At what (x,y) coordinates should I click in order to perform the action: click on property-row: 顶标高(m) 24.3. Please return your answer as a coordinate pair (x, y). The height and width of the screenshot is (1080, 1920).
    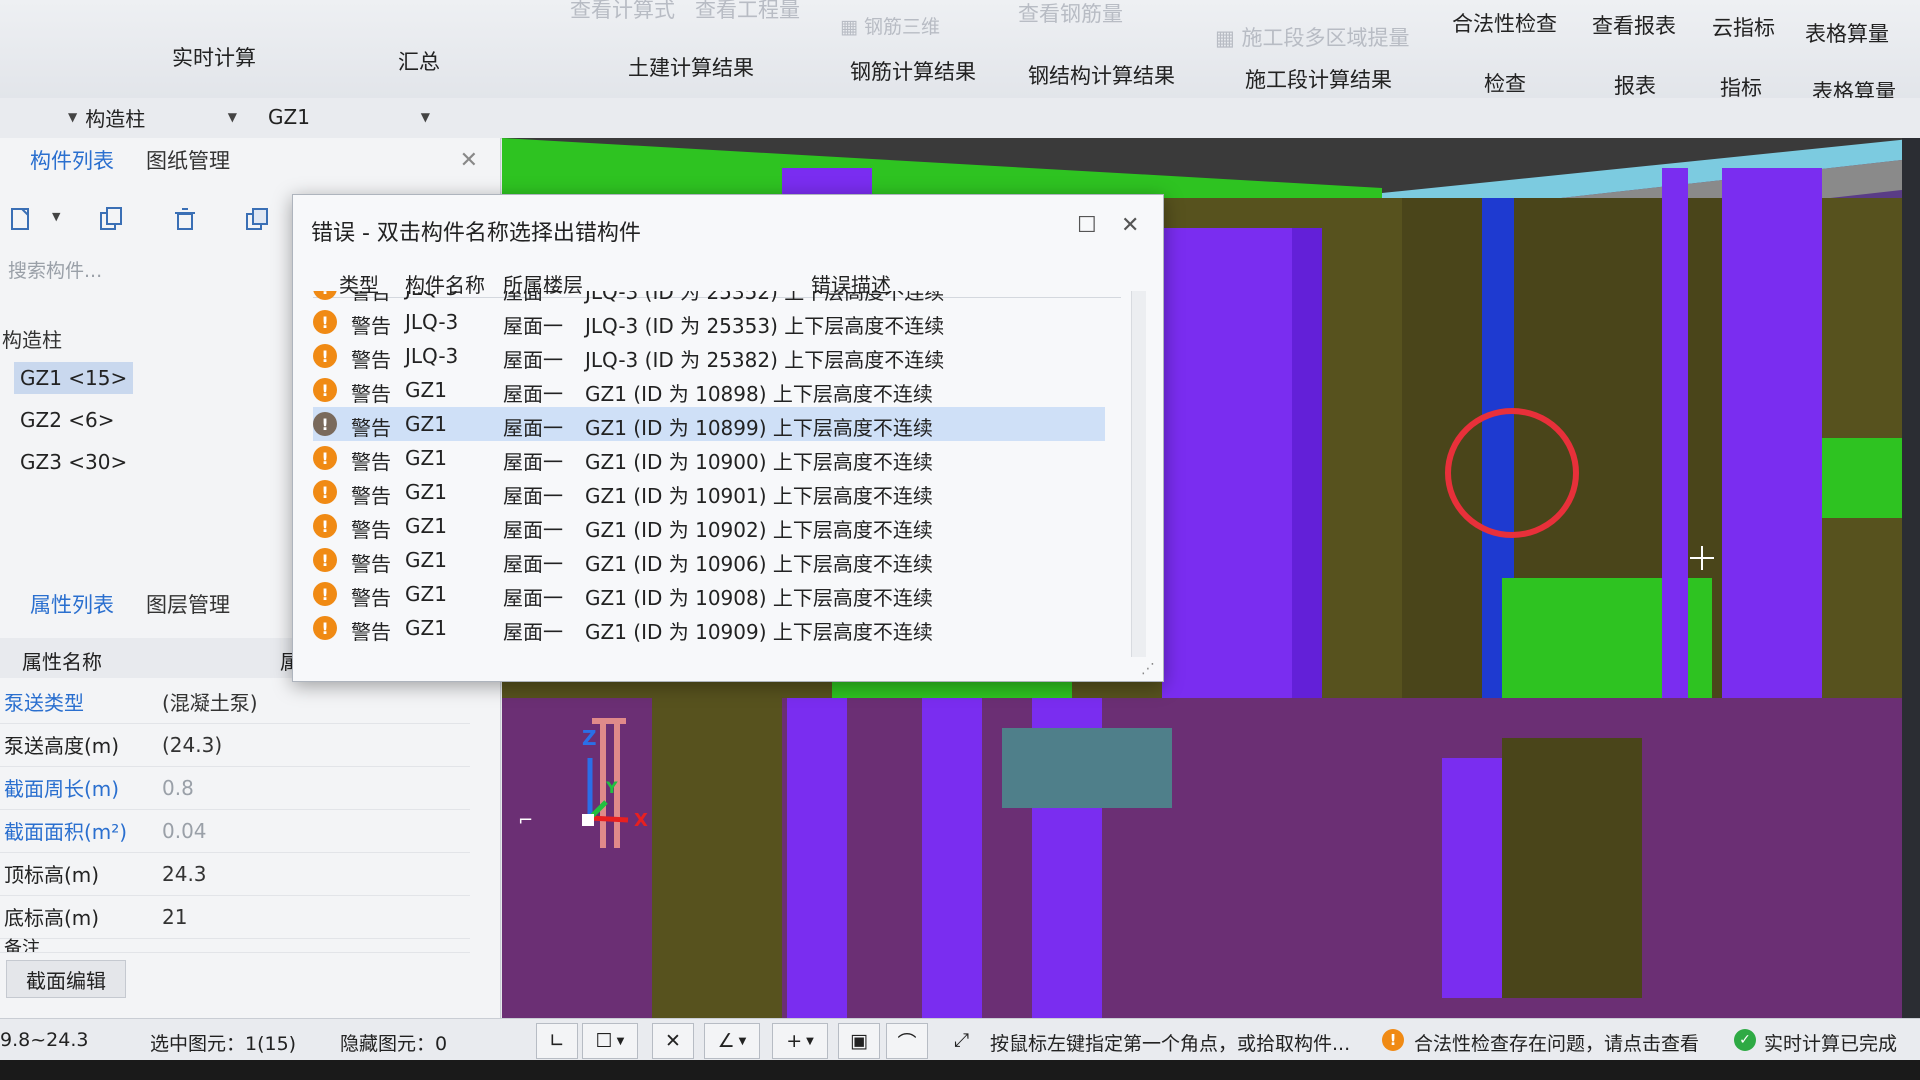
    Looking at the image, I should click on (235, 874).